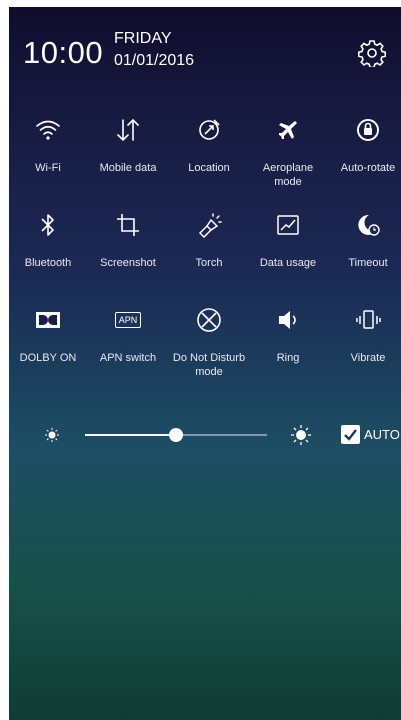  What do you see at coordinates (371, 54) in the screenshot?
I see `gear-icon` at bounding box center [371, 54].